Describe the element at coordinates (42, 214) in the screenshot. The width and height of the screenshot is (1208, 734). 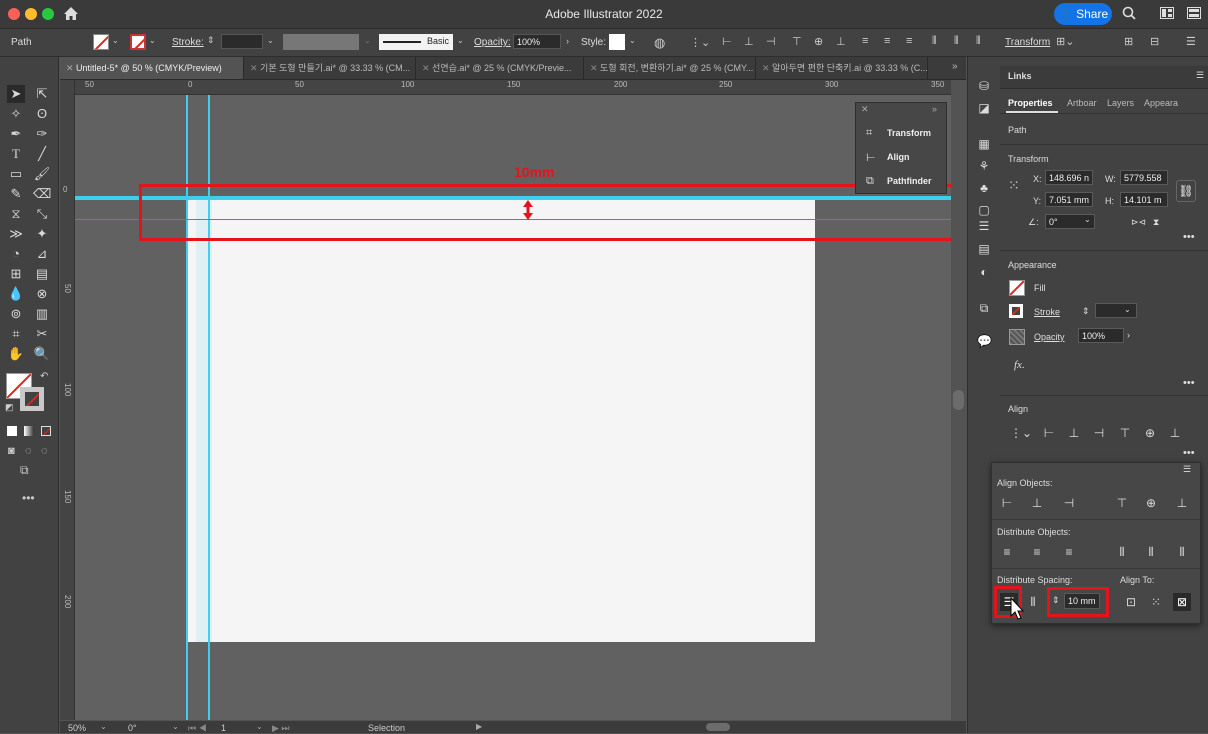
I see `scale-tool-icon: ⤡` at that location.